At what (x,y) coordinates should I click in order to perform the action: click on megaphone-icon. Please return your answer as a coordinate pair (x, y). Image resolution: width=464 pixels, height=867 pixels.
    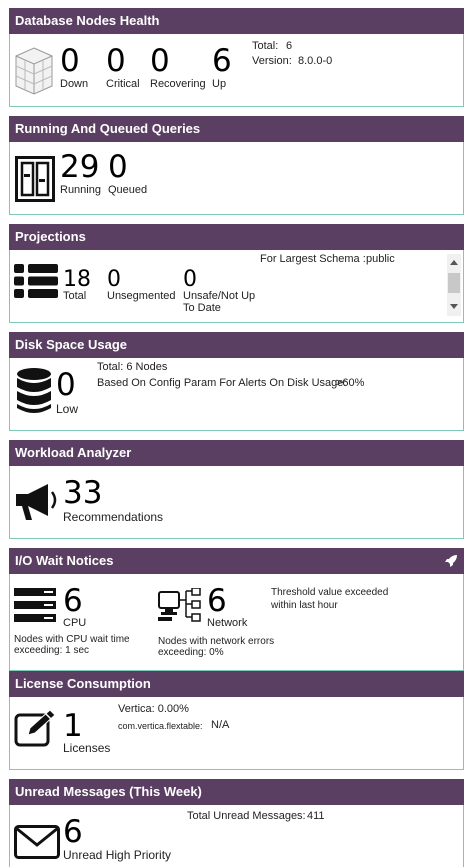
    Looking at the image, I should click on (36, 502).